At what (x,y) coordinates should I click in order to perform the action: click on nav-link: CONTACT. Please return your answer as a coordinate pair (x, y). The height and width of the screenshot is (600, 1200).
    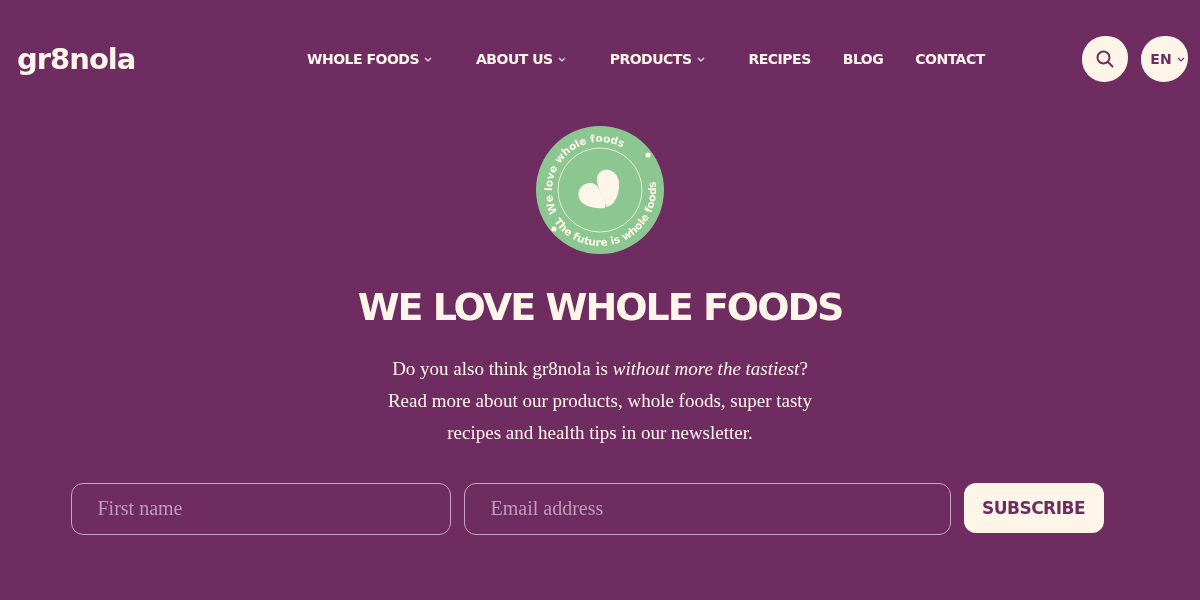
    Looking at the image, I should click on (950, 59).